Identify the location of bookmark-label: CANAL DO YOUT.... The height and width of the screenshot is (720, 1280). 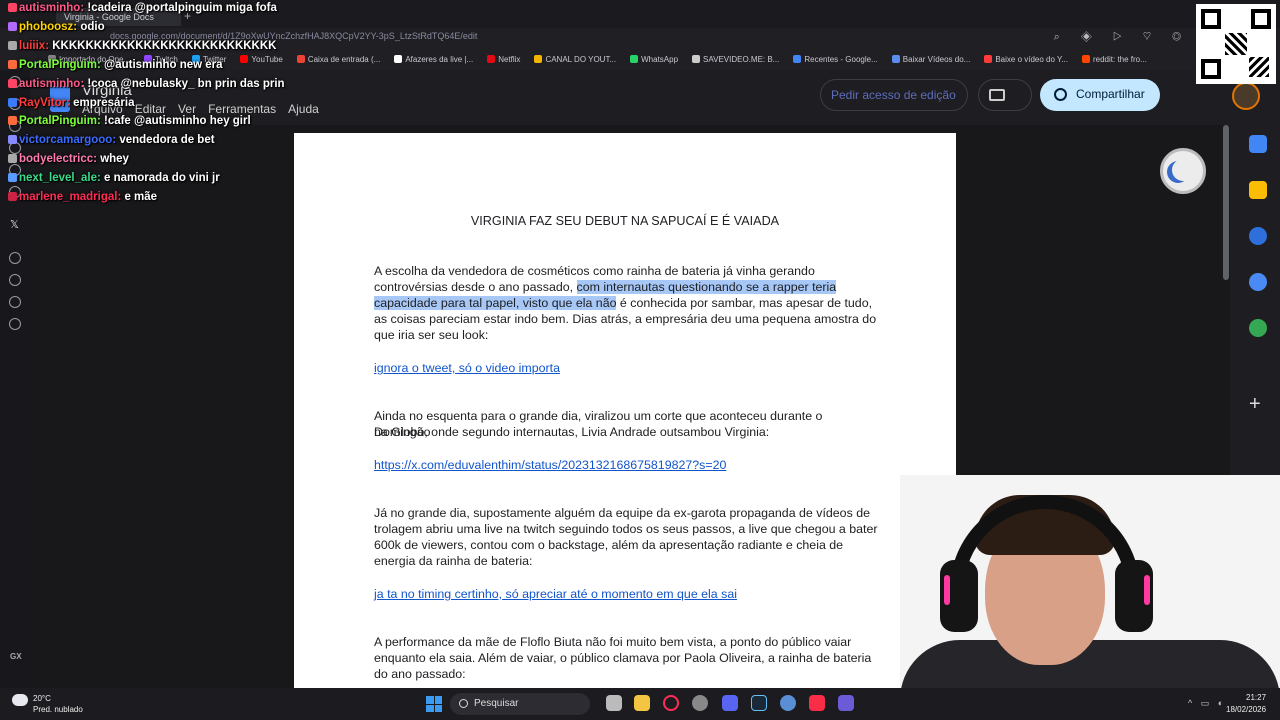
(581, 59).